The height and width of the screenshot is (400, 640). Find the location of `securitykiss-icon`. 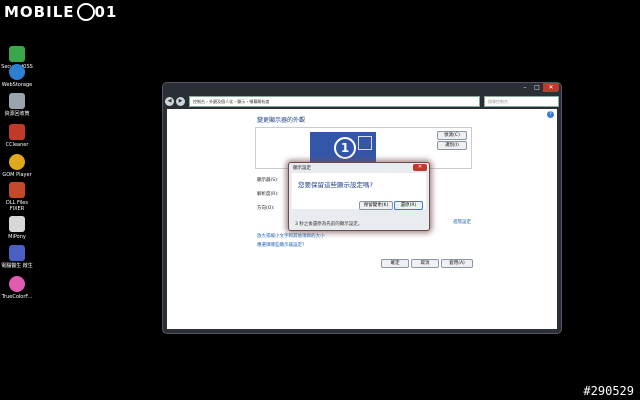

securitykiss-icon is located at coordinates (17, 54).